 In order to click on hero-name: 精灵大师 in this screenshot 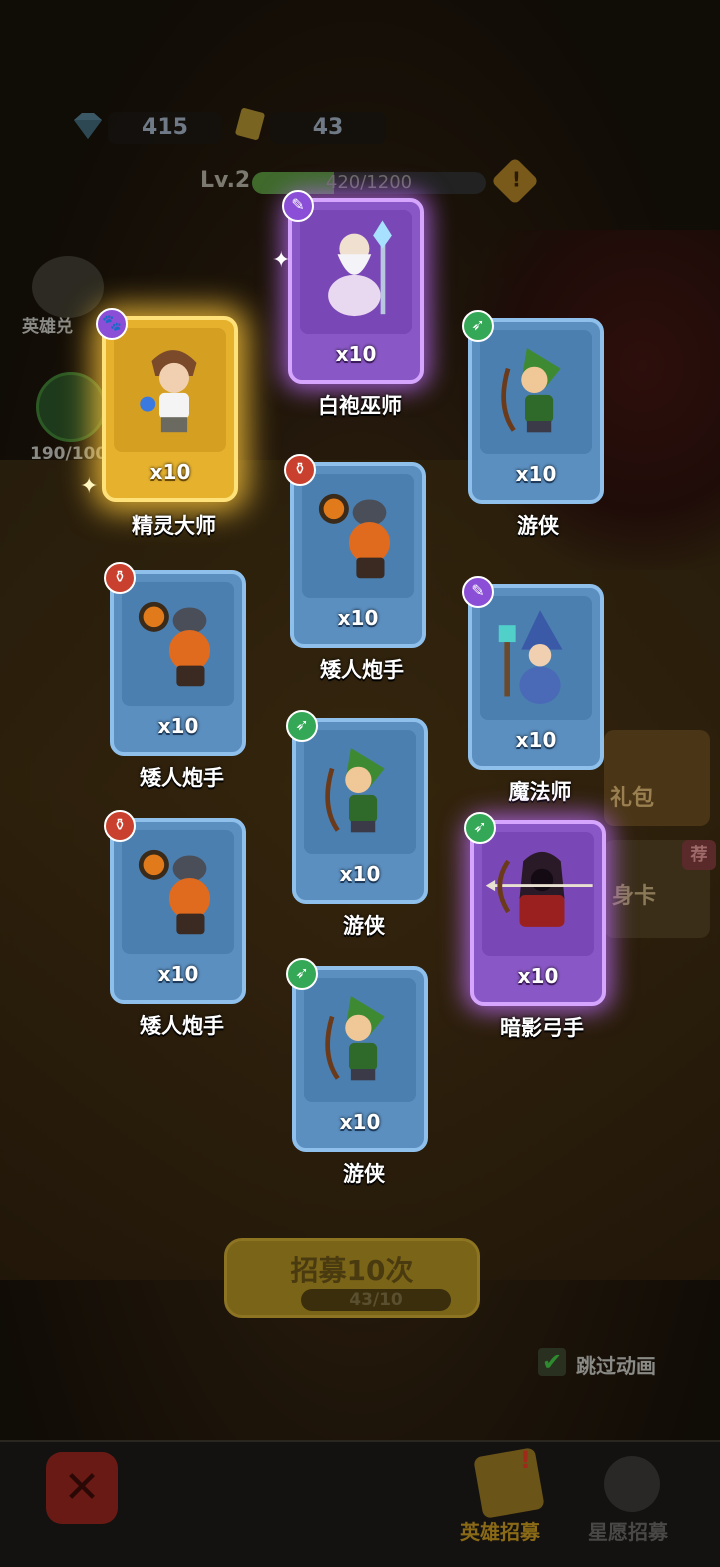, I will do `click(174, 526)`.